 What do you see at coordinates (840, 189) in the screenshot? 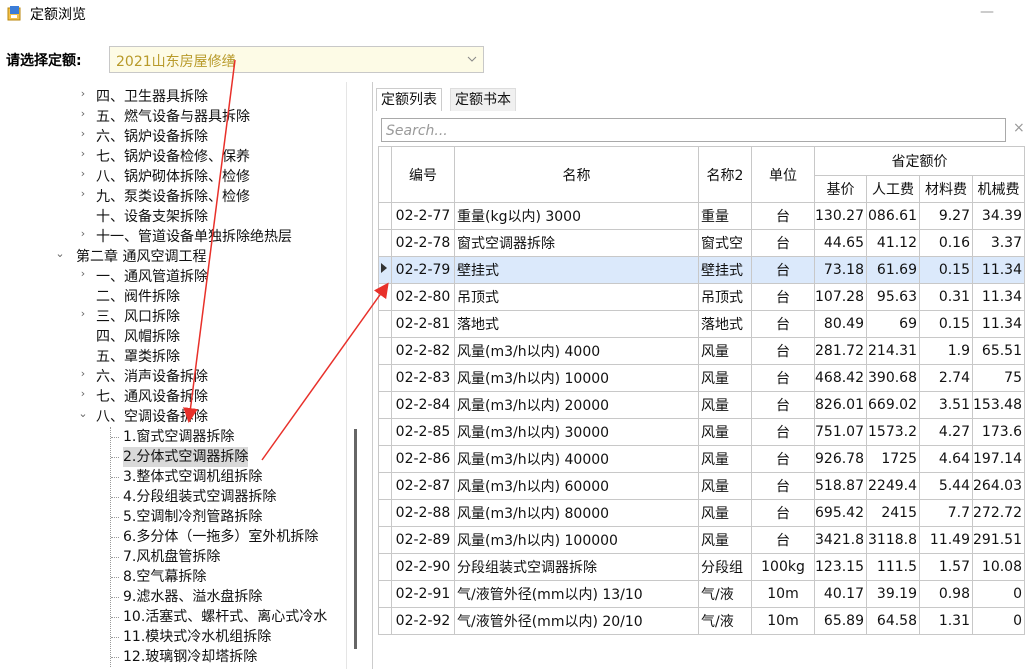
I see `column-header-base: 基价` at bounding box center [840, 189].